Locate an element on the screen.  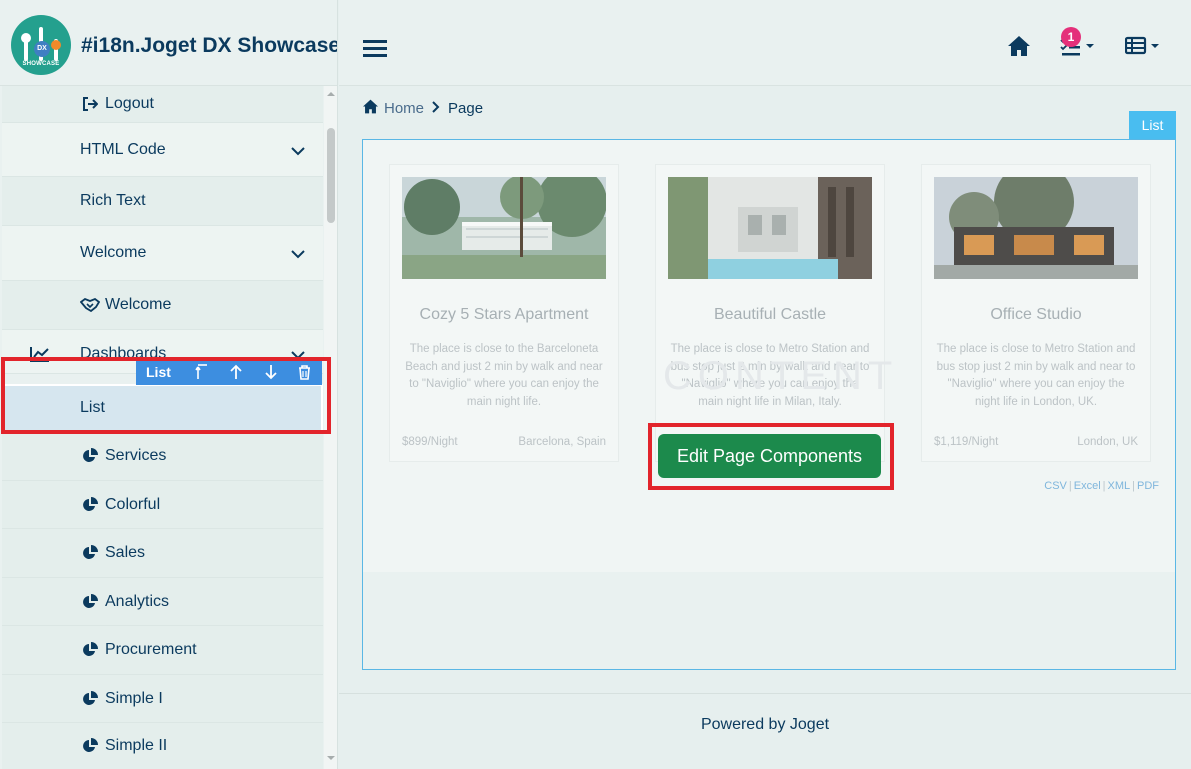
property-title: Cozy 5 Stars Apartment is located at coordinates (504, 314).